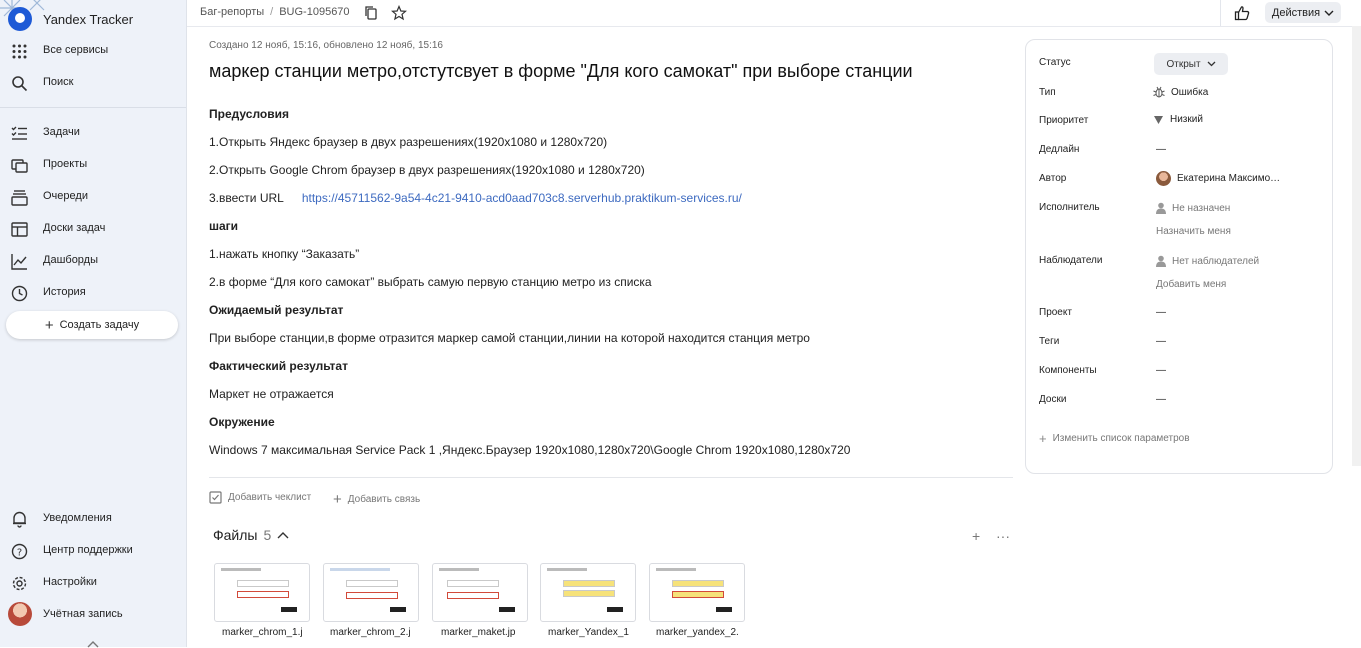  What do you see at coordinates (1071, 260) in the screenshot?
I see `param-label-followers: Наблюдатели` at bounding box center [1071, 260].